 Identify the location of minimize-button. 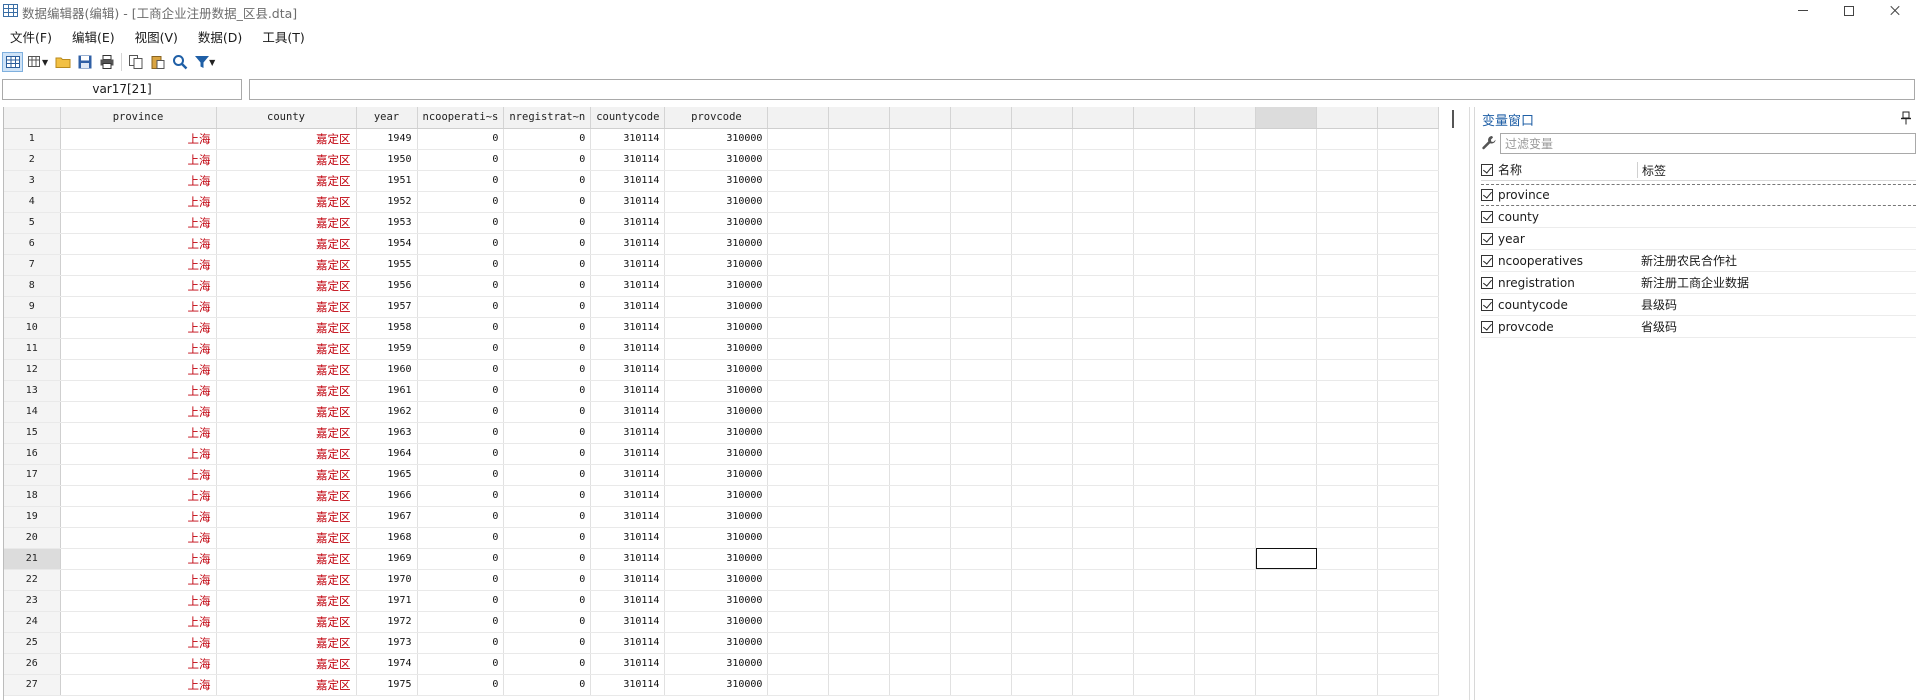
(1803, 11).